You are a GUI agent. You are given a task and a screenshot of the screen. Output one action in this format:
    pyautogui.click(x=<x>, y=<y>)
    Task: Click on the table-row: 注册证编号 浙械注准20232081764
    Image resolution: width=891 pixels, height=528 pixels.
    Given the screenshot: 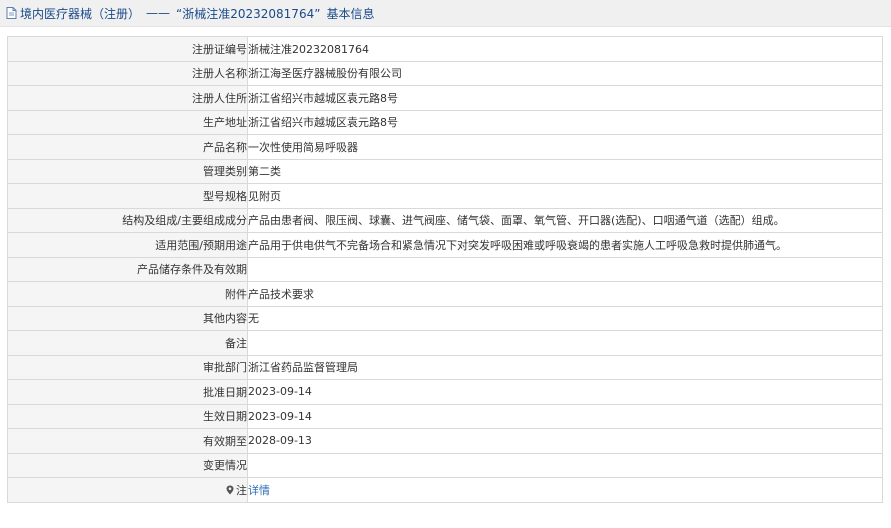 What is the action you would take?
    pyautogui.click(x=445, y=49)
    